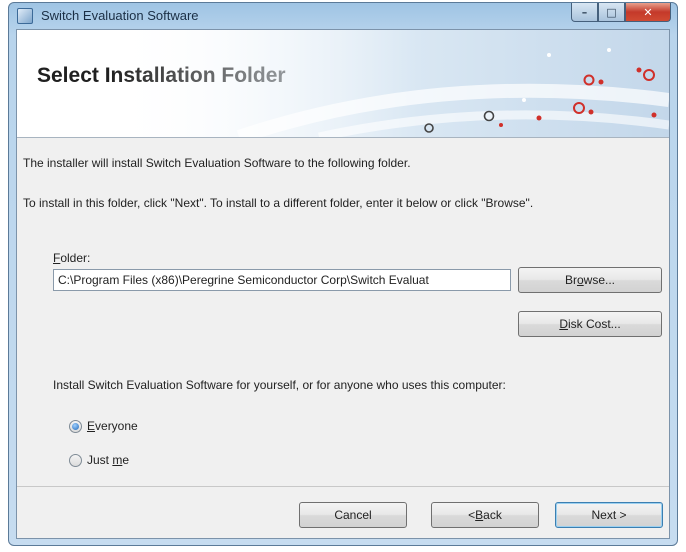 Image resolution: width=686 pixels, height=552 pixels. I want to click on just-me-radio, so click(75, 460).